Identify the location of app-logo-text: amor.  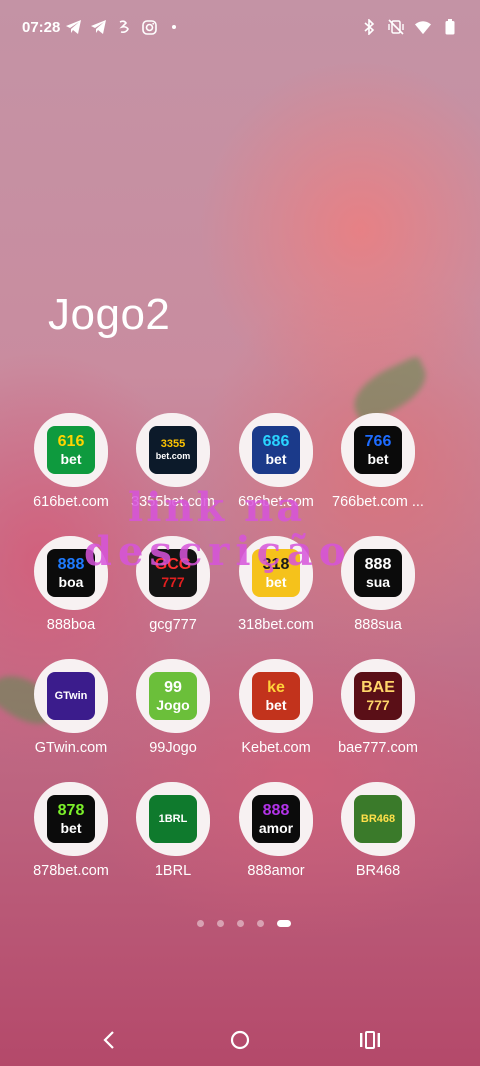
(276, 828).